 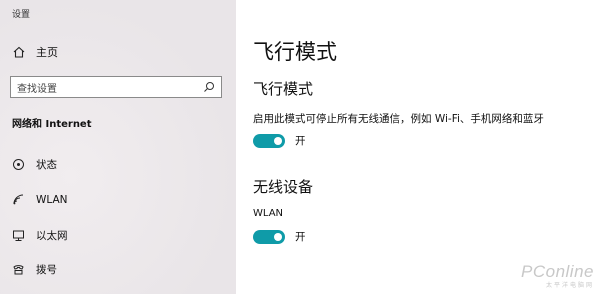 I want to click on sidebar-item-wlan: WLAN, so click(x=40, y=199).